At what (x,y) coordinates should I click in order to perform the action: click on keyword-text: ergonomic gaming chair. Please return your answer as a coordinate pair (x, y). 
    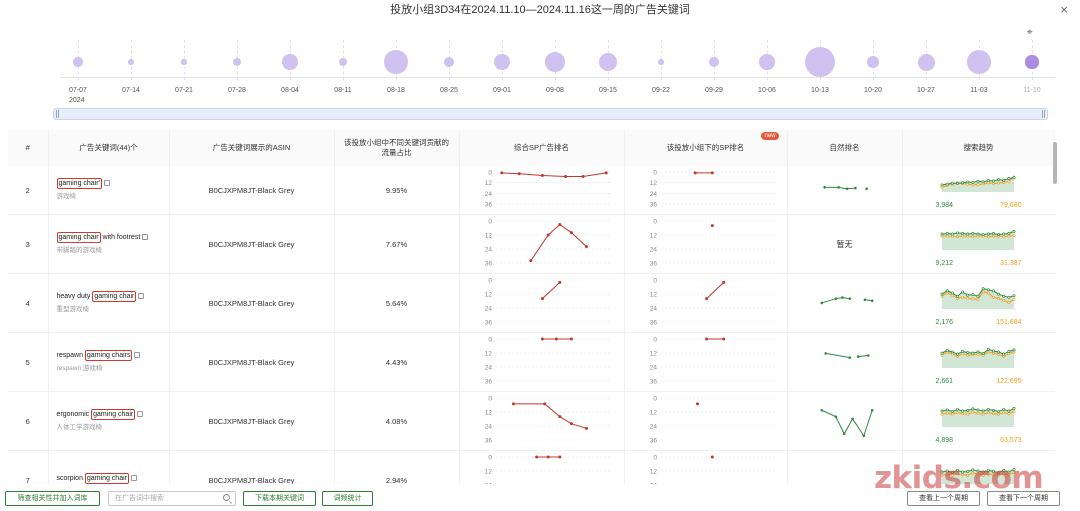
    Looking at the image, I should click on (113, 414).